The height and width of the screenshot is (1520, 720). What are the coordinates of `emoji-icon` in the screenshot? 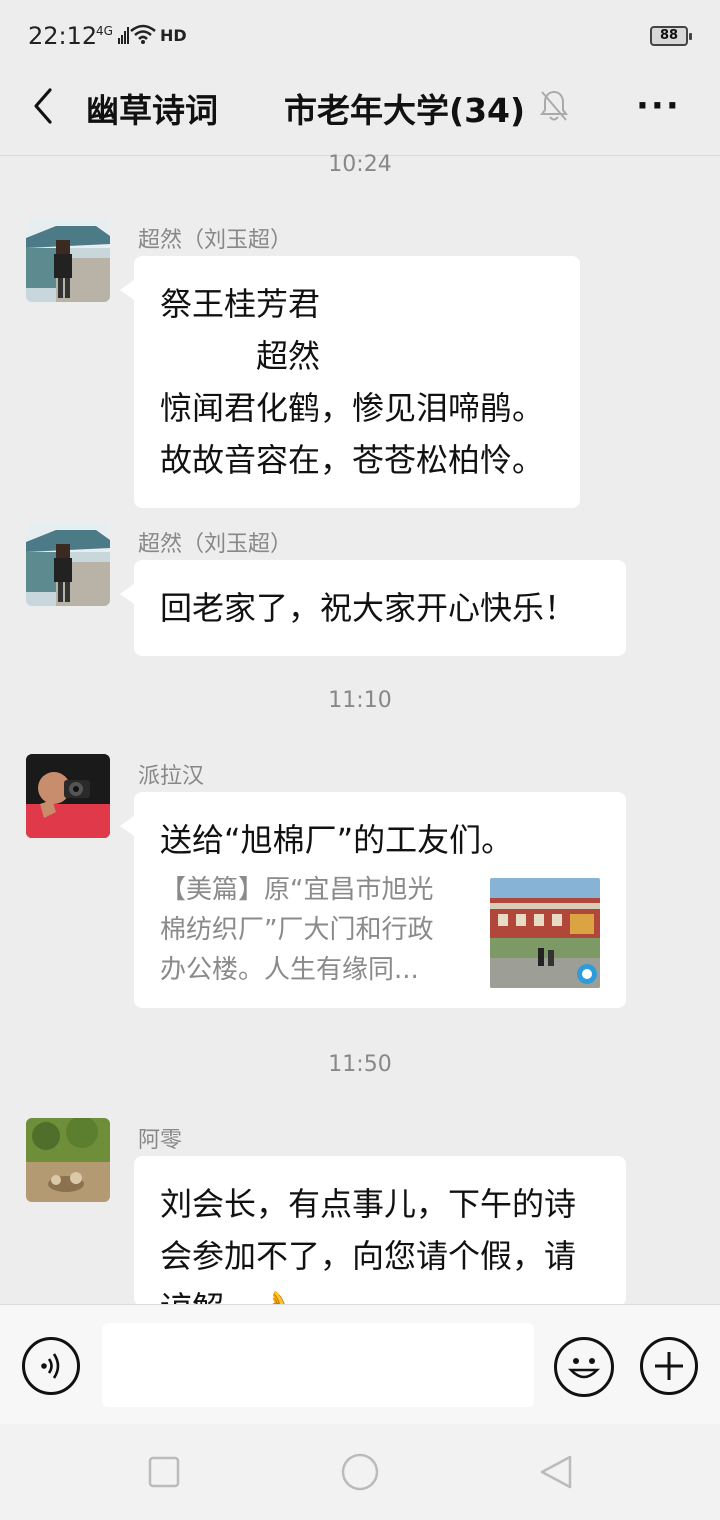 It's located at (584, 1367).